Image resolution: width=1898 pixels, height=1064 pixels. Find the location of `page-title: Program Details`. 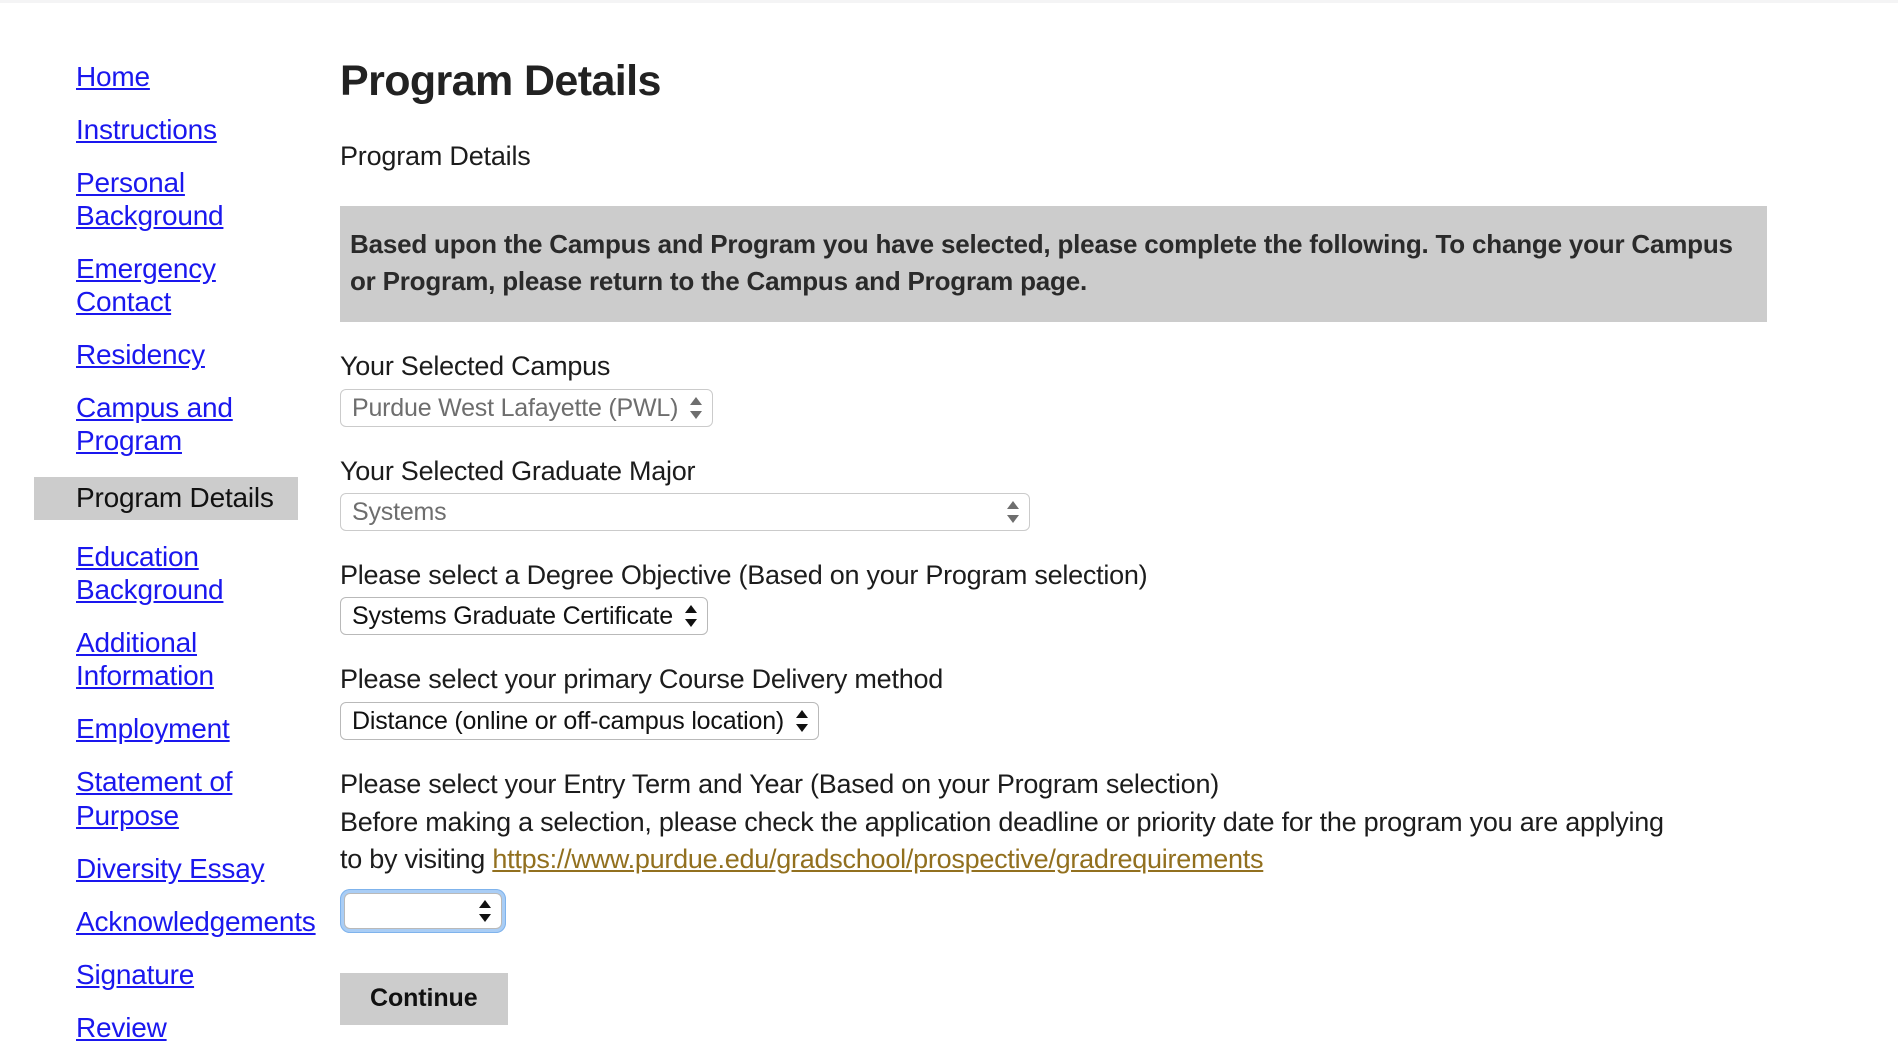

page-title: Program Details is located at coordinates (500, 81).